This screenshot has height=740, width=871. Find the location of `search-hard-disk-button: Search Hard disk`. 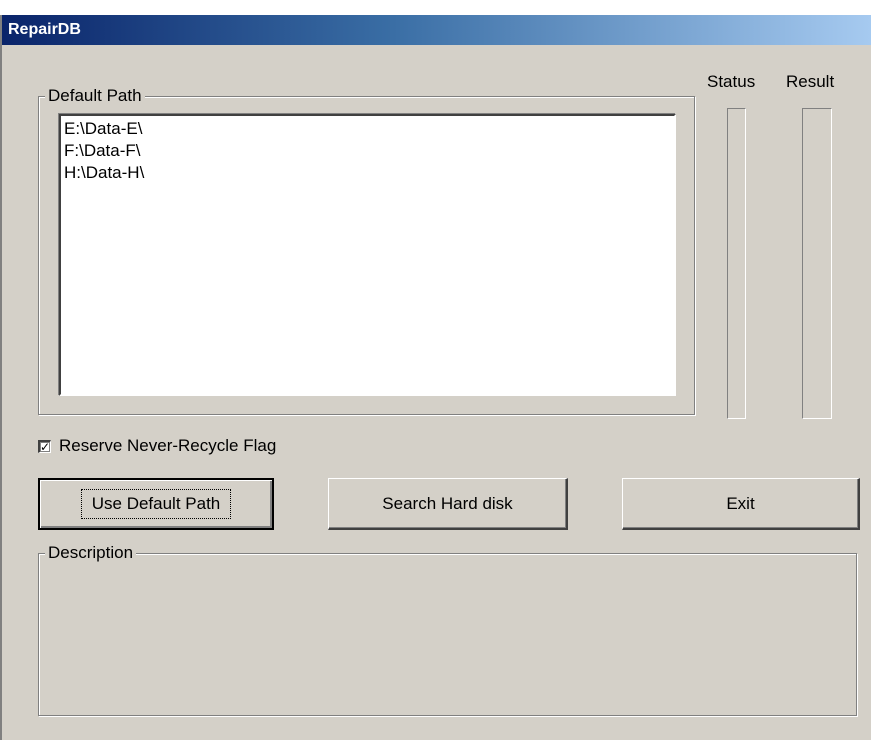

search-hard-disk-button: Search Hard disk is located at coordinates (448, 504).